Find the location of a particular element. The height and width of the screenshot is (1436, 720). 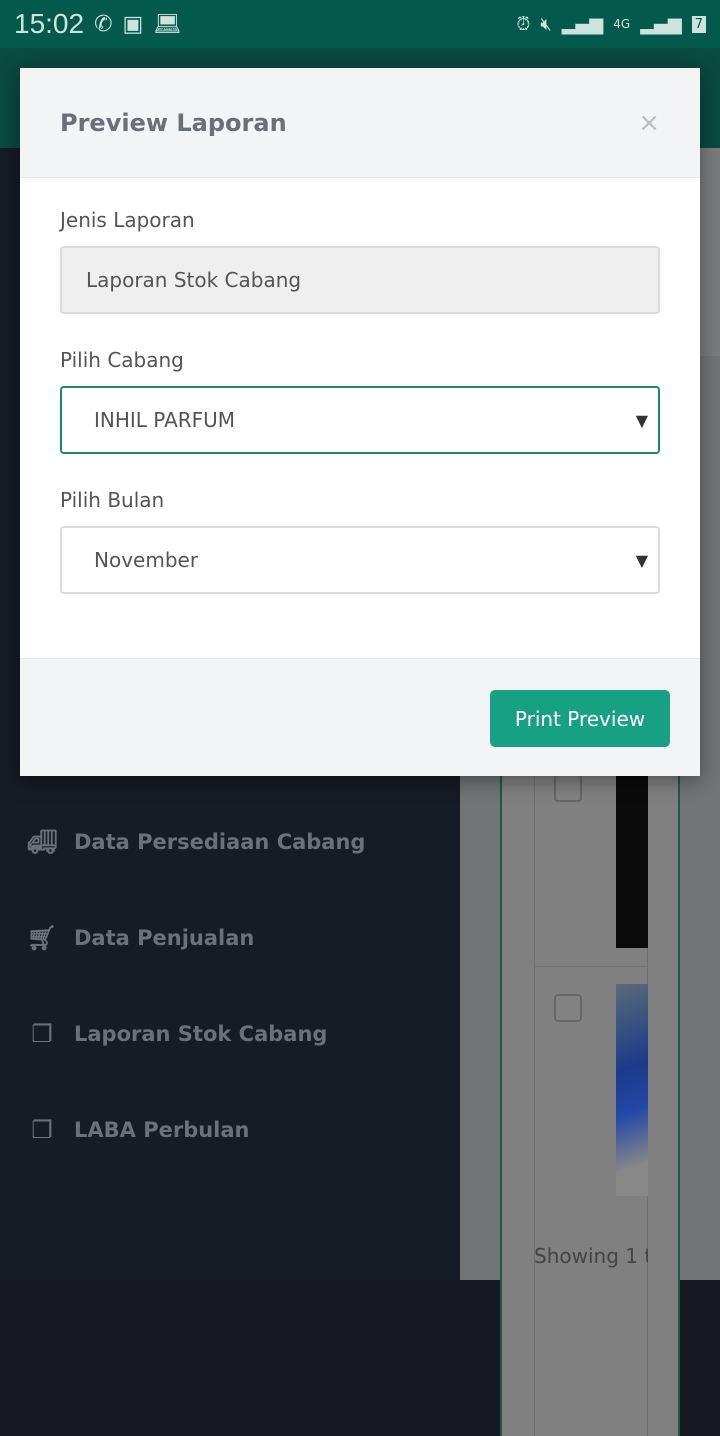

sidebar-item-laba: ❐ LABA Perbulan is located at coordinates (138, 1130).